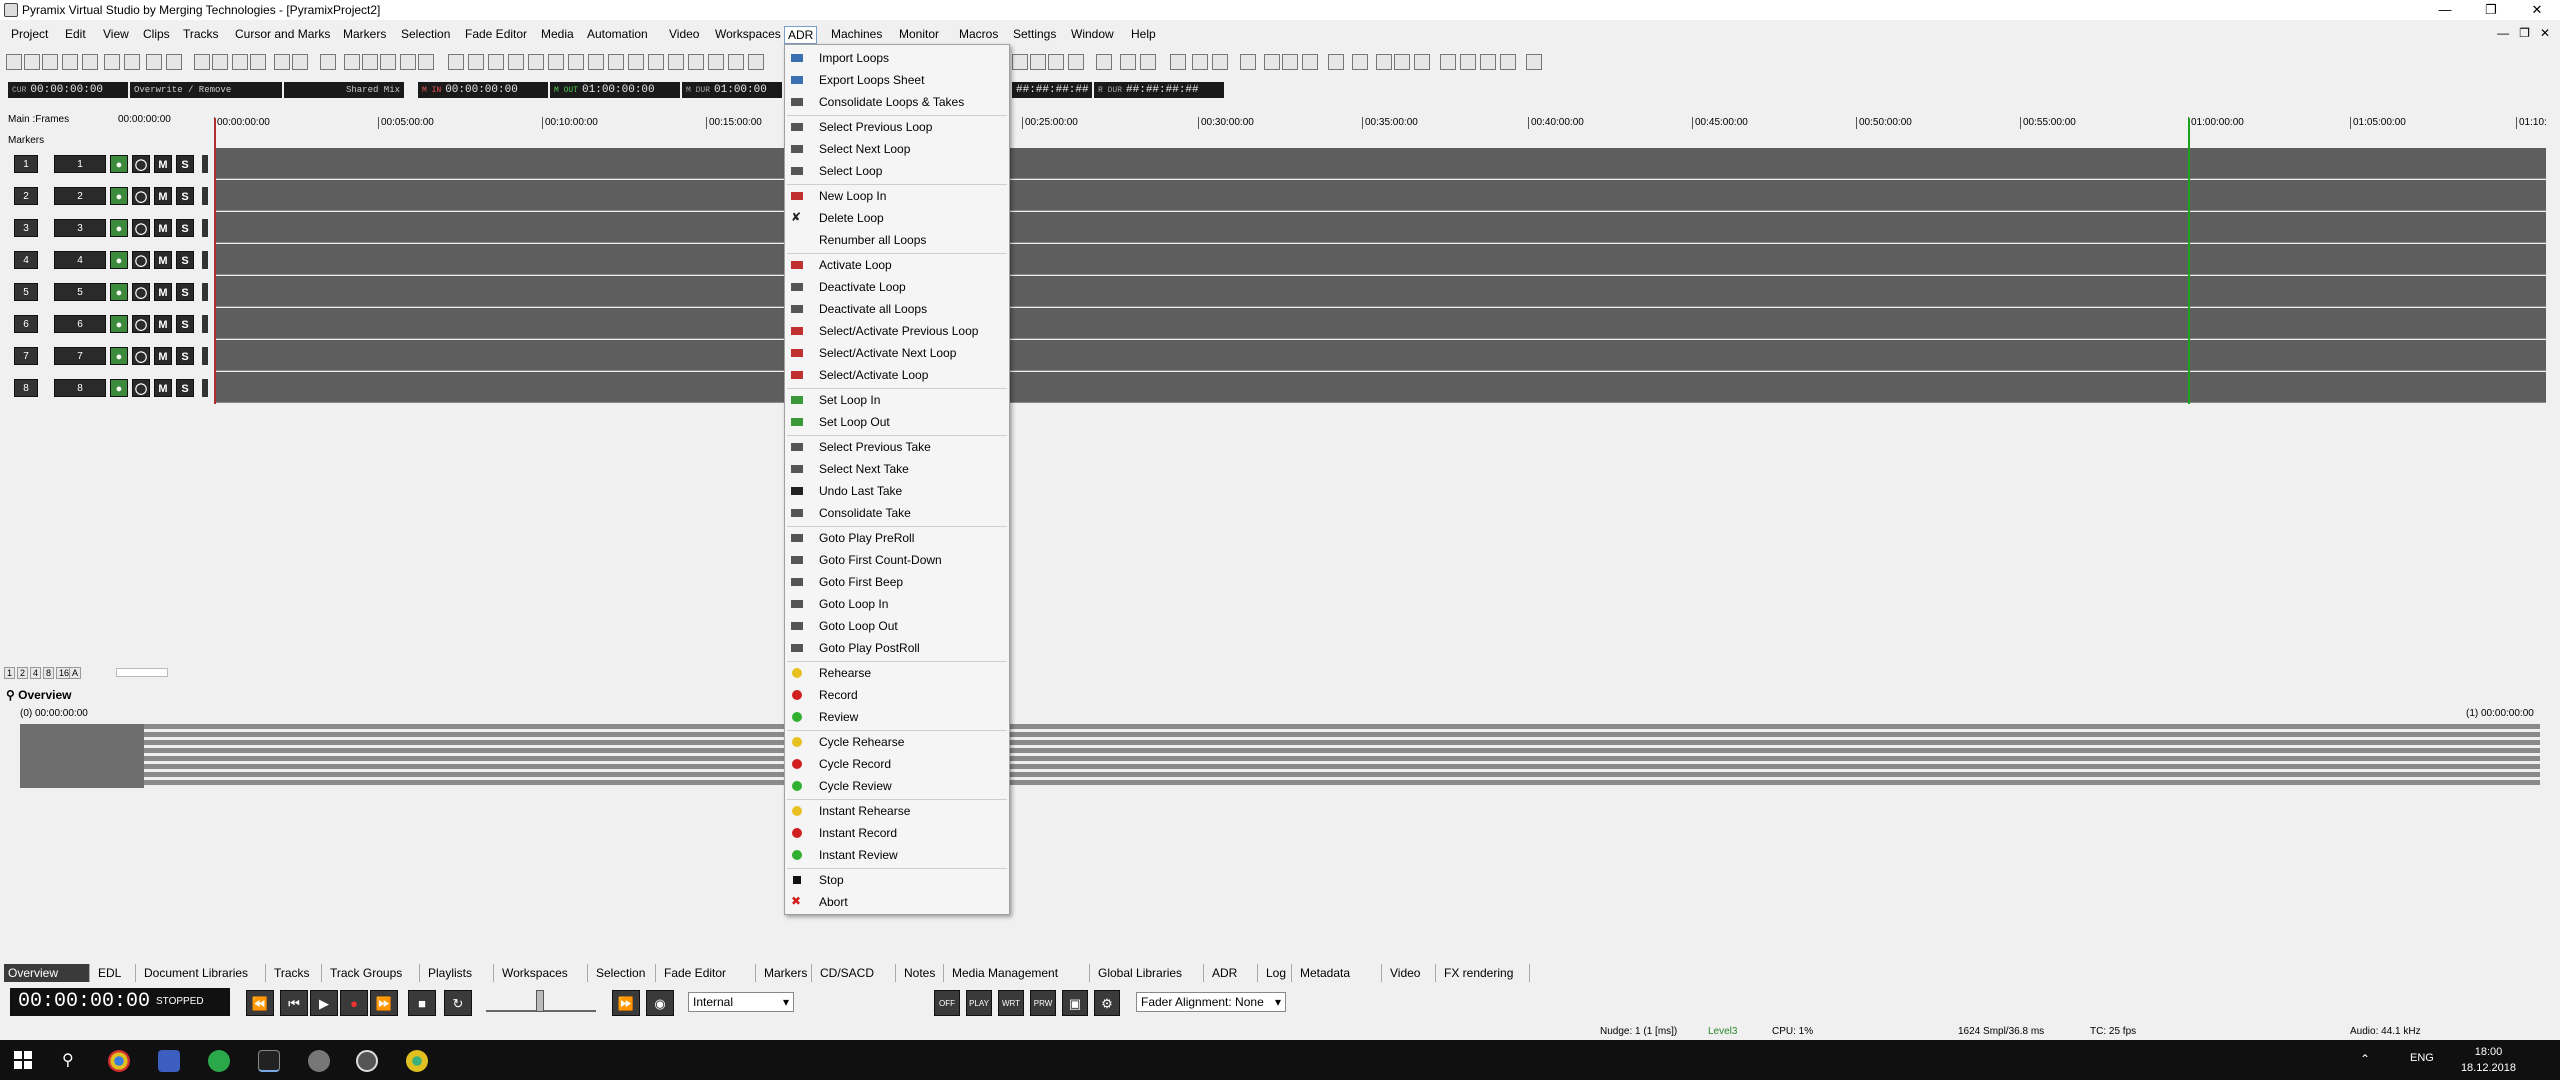  What do you see at coordinates (373, 973) in the screenshot?
I see `tab-track-groups: Track Groups` at bounding box center [373, 973].